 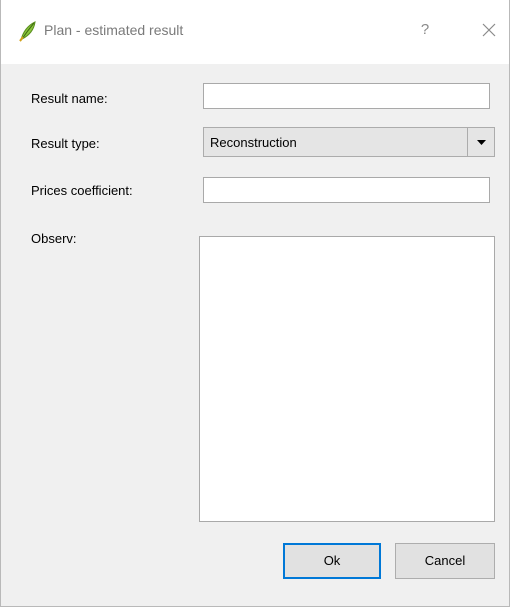 I want to click on result-type-selected: Reconstruction, so click(x=253, y=142).